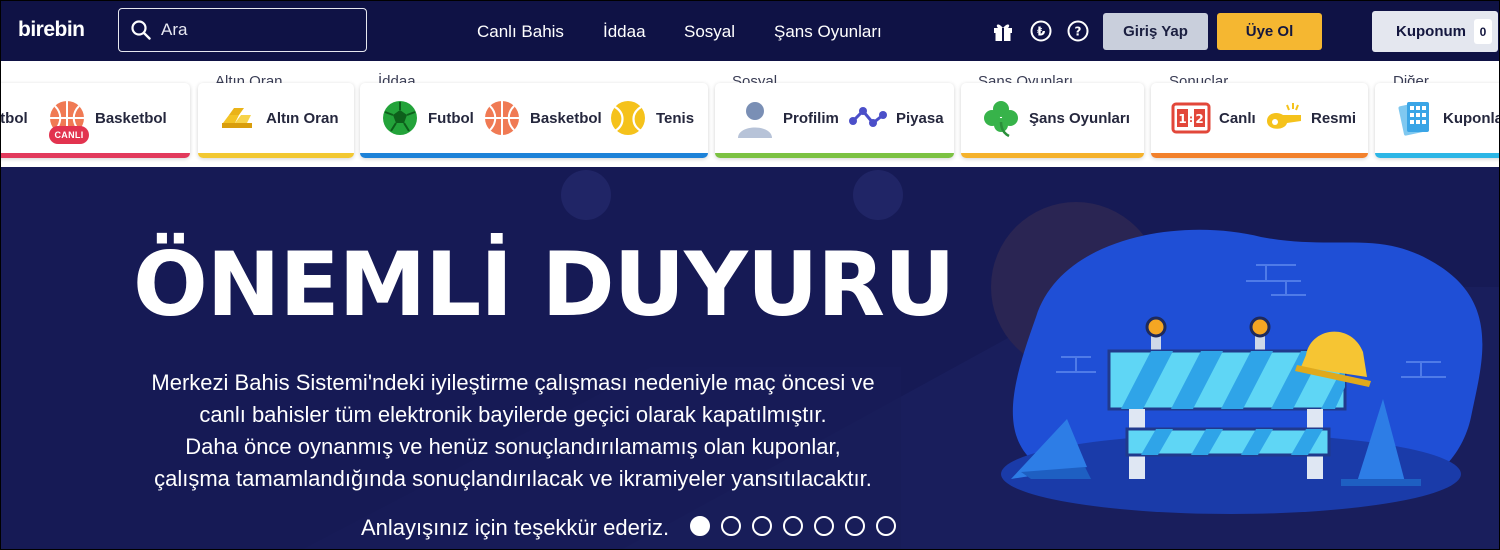 Image resolution: width=1500 pixels, height=550 pixels. I want to click on item-label: Resmi, so click(1334, 118).